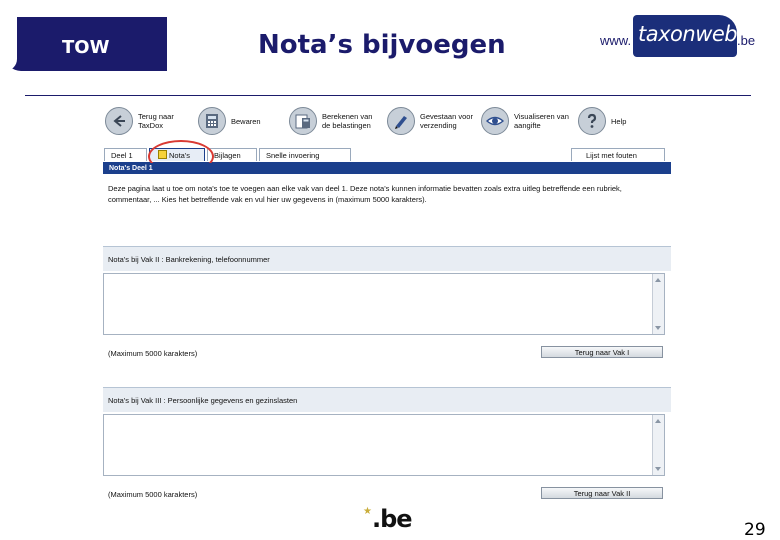 Image resolution: width=780 pixels, height=540 pixels. Describe the element at coordinates (246, 121) in the screenshot. I see `toolbar-save-label: Bewaren` at that location.